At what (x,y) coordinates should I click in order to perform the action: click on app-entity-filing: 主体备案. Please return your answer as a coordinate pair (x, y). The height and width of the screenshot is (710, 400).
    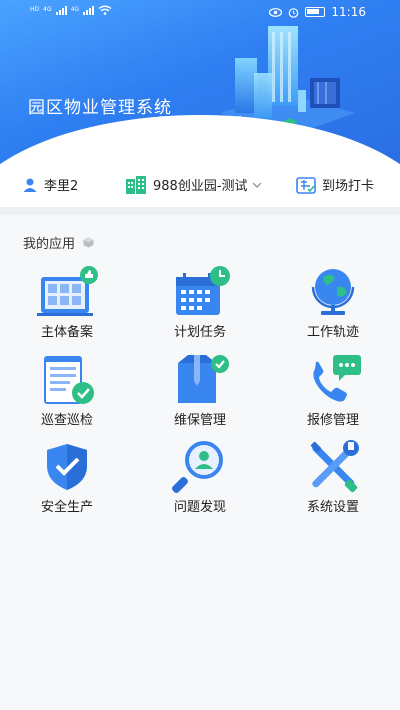
    Looking at the image, I should click on (67, 305).